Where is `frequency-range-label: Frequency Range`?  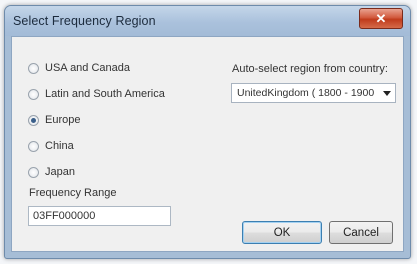 frequency-range-label: Frequency Range is located at coordinates (73, 193).